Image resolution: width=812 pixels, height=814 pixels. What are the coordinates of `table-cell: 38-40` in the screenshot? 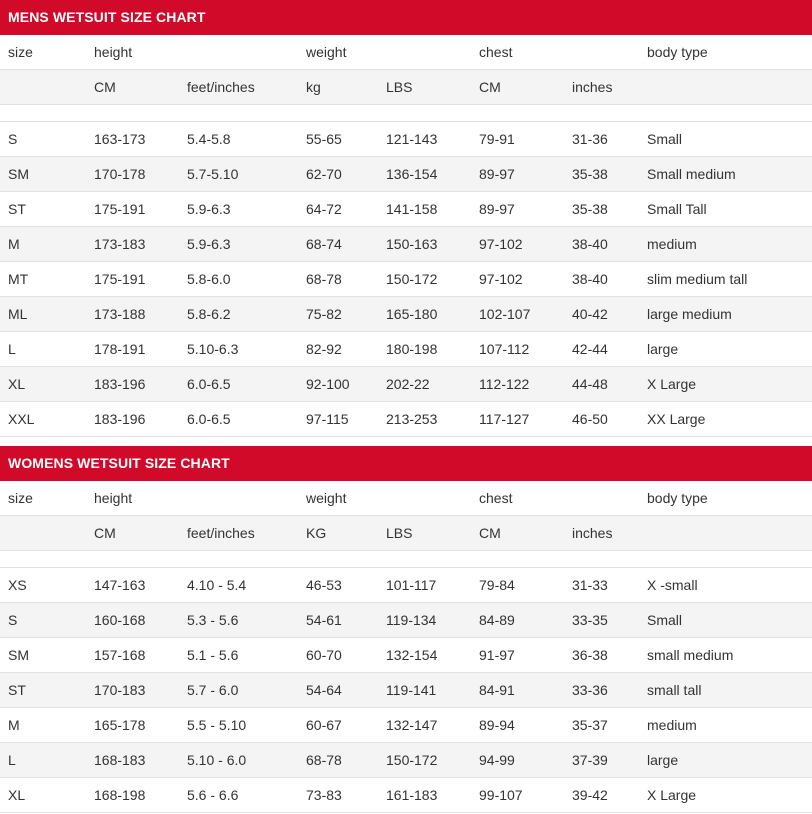 It's located at (590, 244).